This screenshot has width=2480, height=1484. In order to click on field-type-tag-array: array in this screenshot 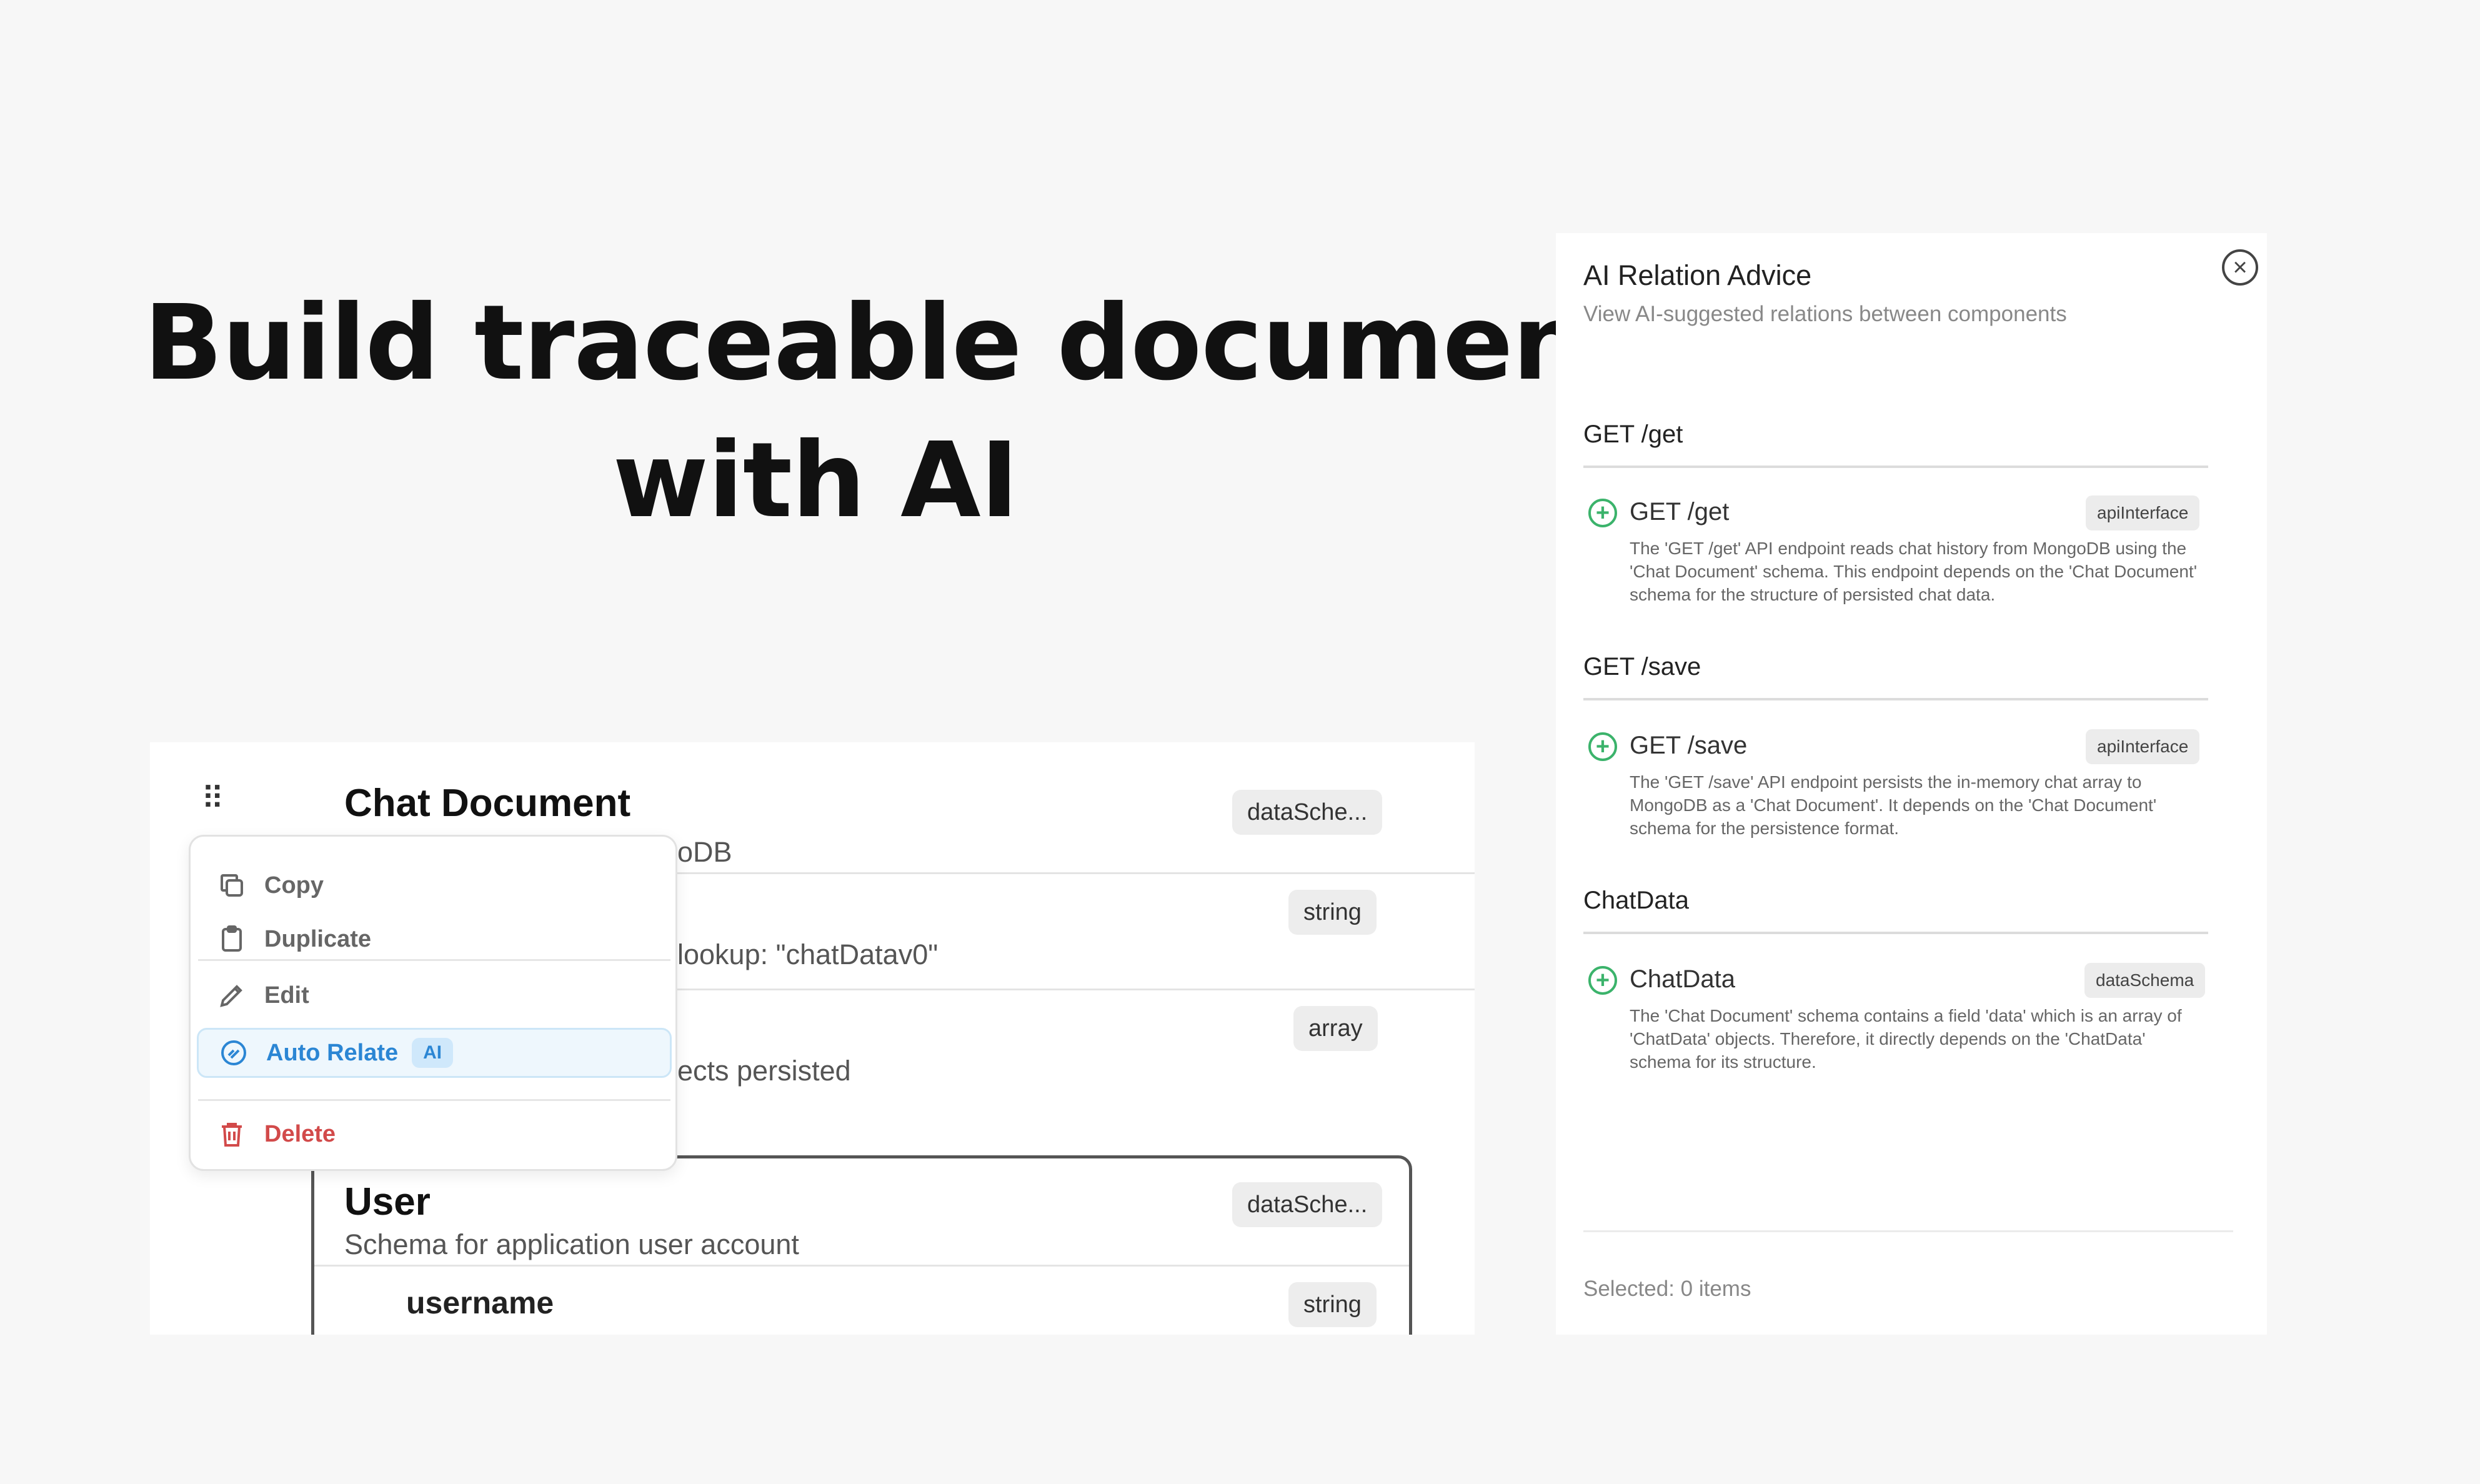, I will do `click(1335, 1028)`.